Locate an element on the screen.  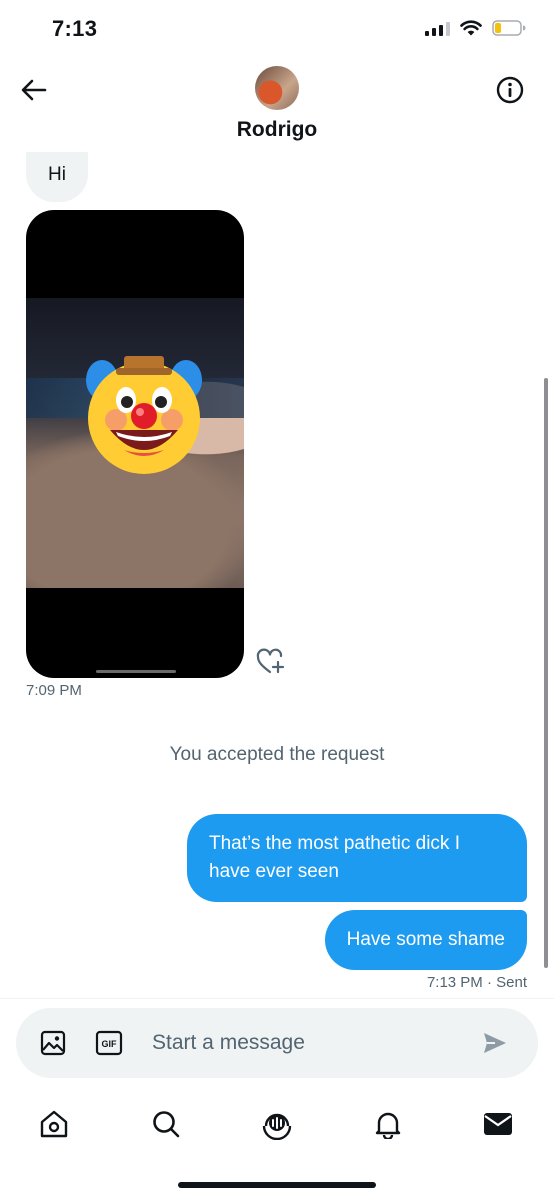
send-button is located at coordinates (495, 1043).